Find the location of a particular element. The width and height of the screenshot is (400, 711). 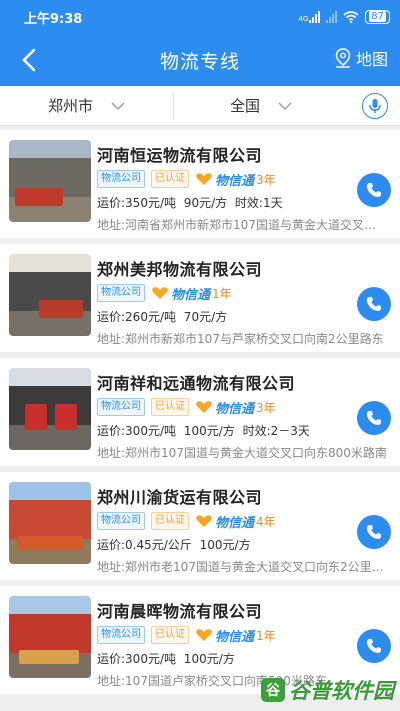

status-time: 上午9:38 is located at coordinates (53, 19).